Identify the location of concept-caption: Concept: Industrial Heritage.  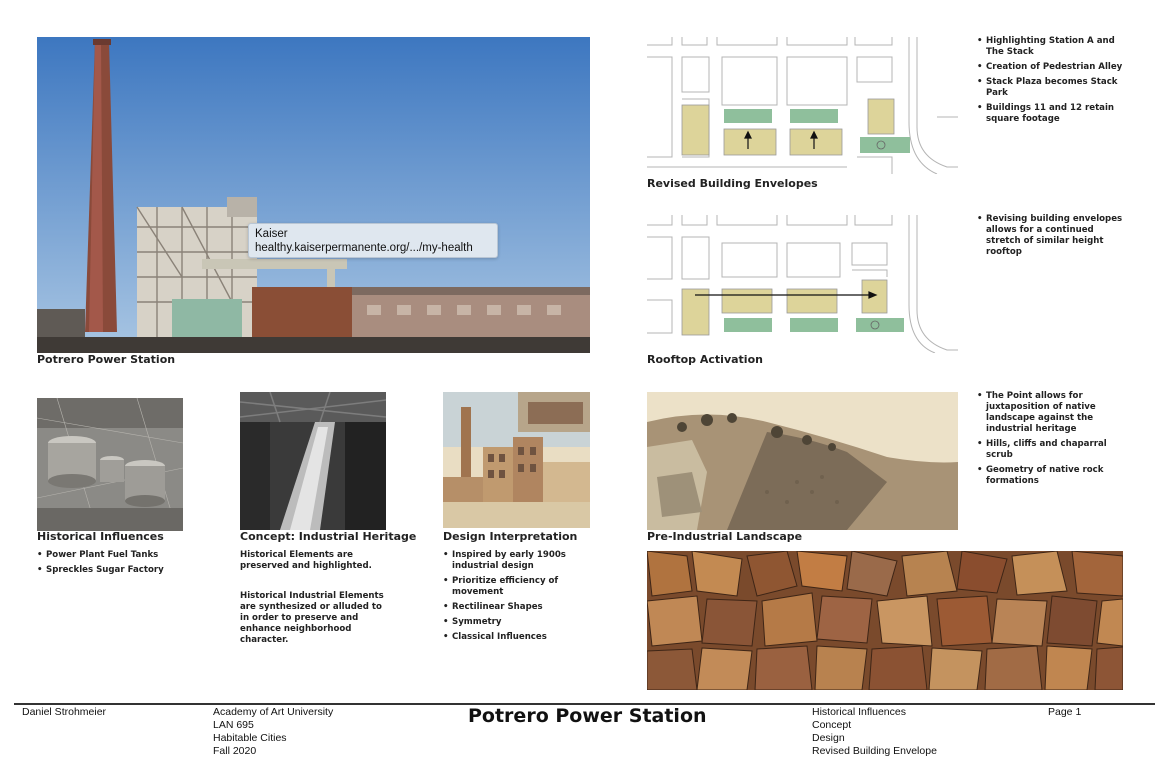
(328, 536).